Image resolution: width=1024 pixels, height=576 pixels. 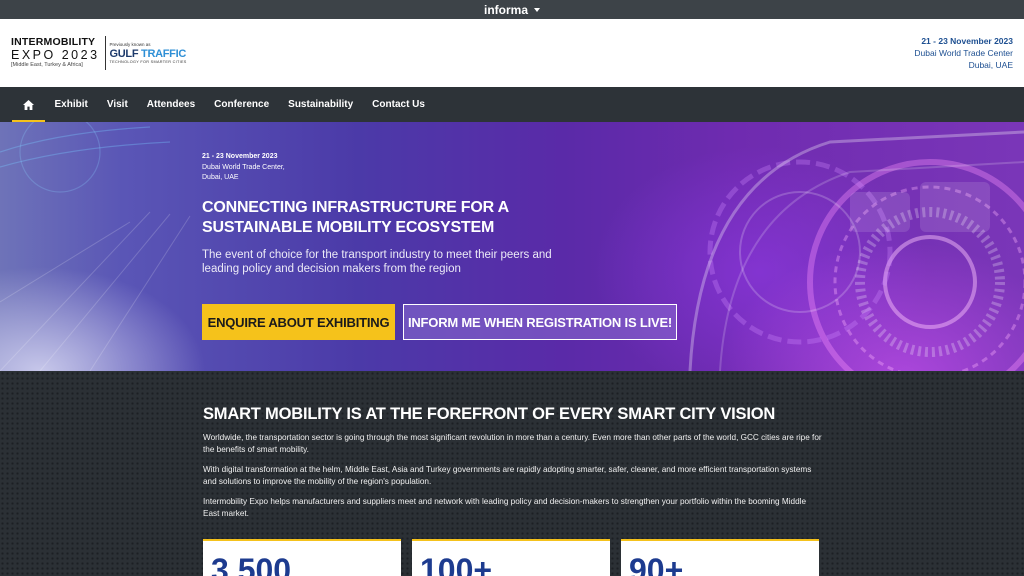 What do you see at coordinates (298, 322) in the screenshot?
I see `enquire-exhibiting-button: ENQUIRE ABOUT EXHIBITING` at bounding box center [298, 322].